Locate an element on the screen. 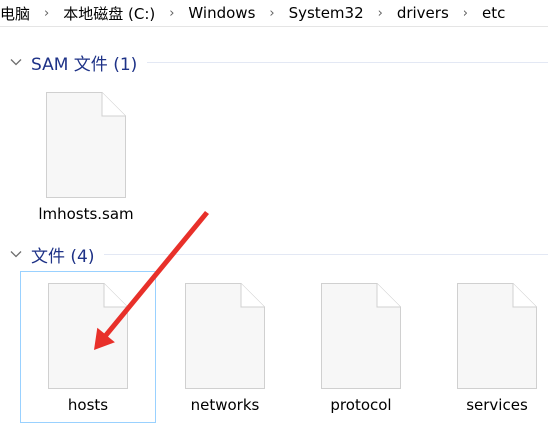  file-item-lmhosts-sam: lmhosts.sam is located at coordinates (86, 156).